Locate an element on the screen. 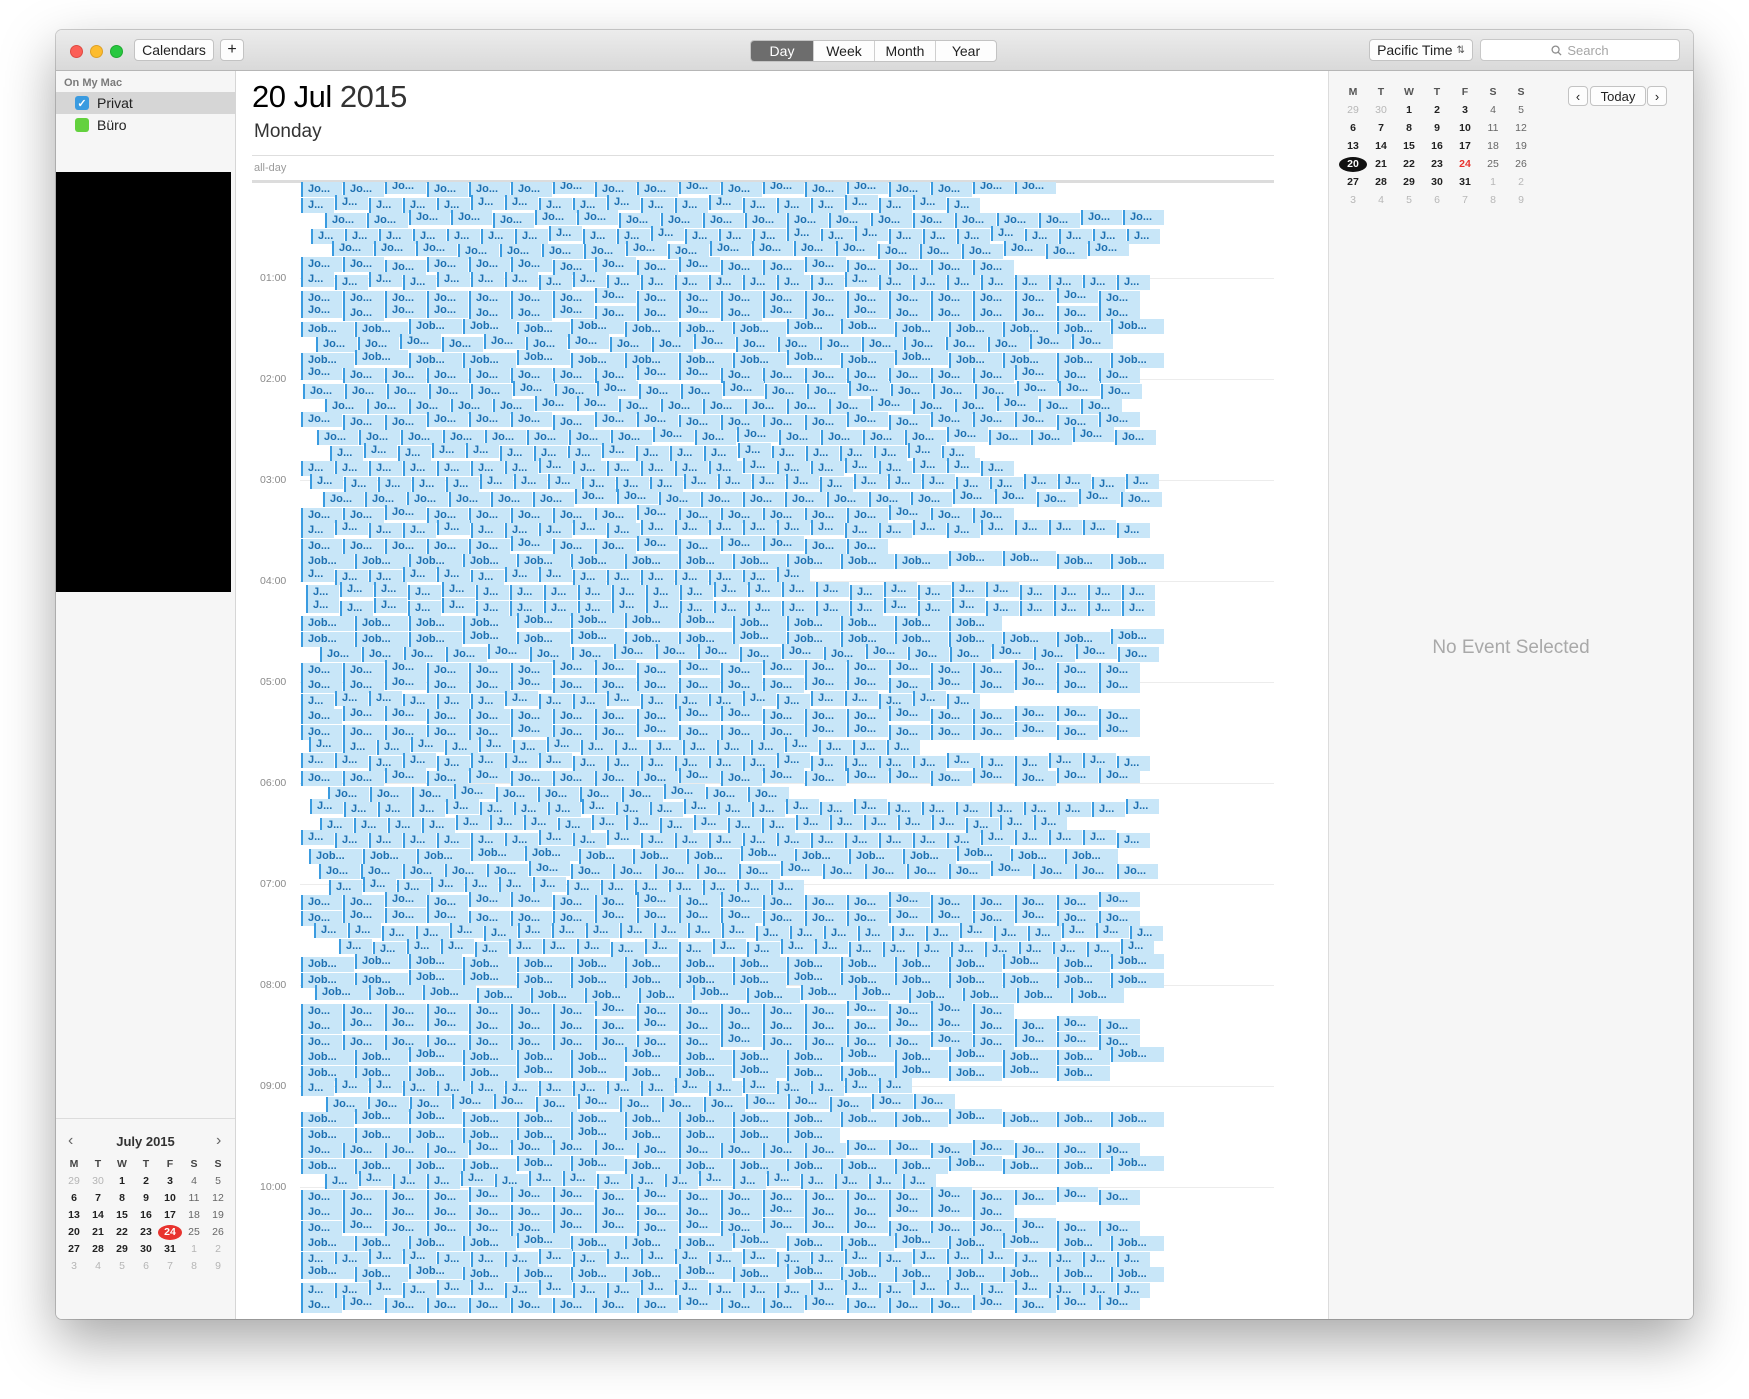 This screenshot has width=1749, height=1399. day-cell: 7 is located at coordinates (1465, 200).